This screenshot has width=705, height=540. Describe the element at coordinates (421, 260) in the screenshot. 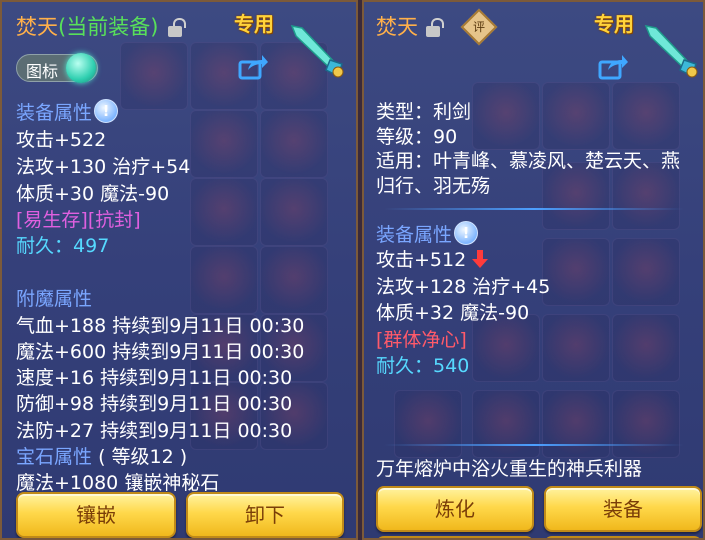

I see `attr-line-text: 攻击+512` at that location.